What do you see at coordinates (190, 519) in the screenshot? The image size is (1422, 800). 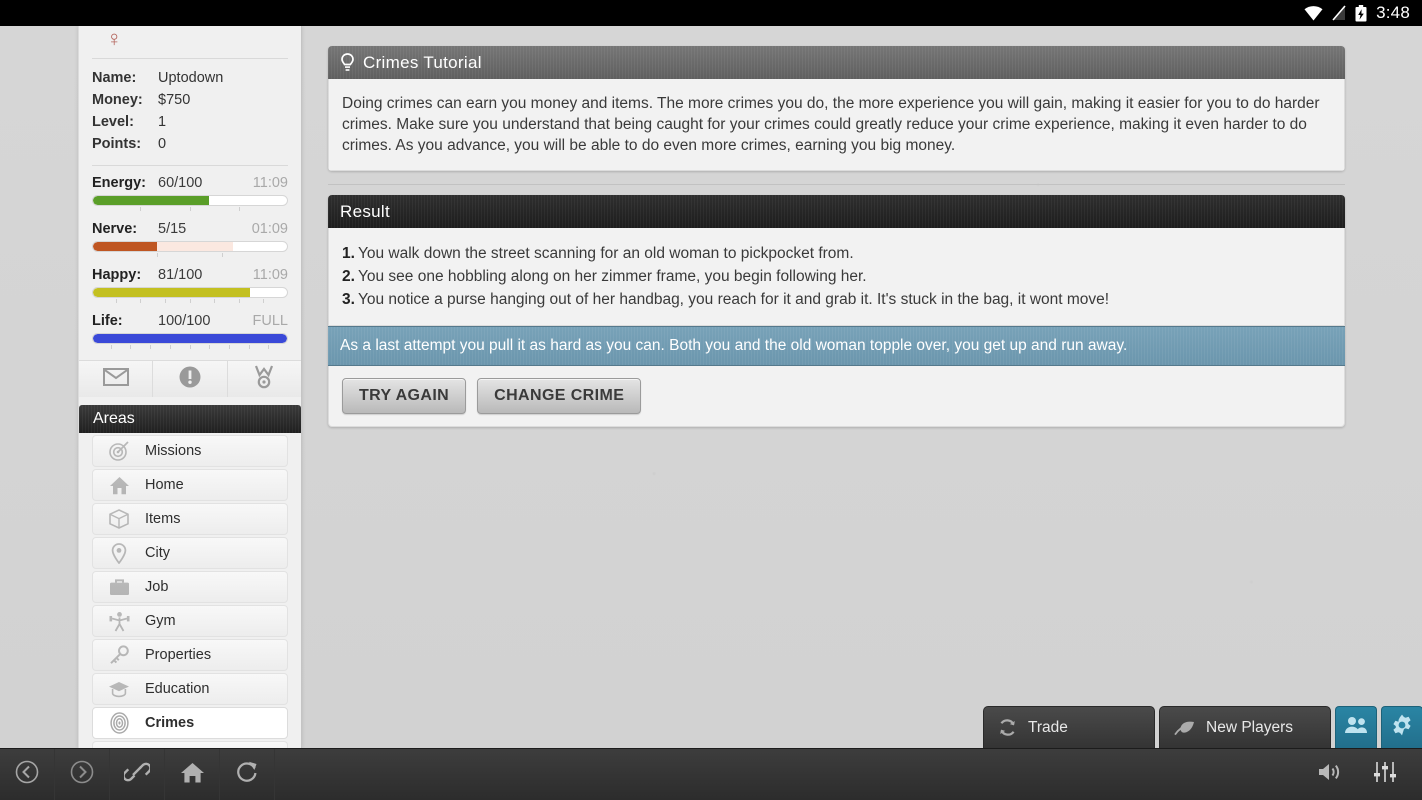 I see `sidebar-item-items: Items` at bounding box center [190, 519].